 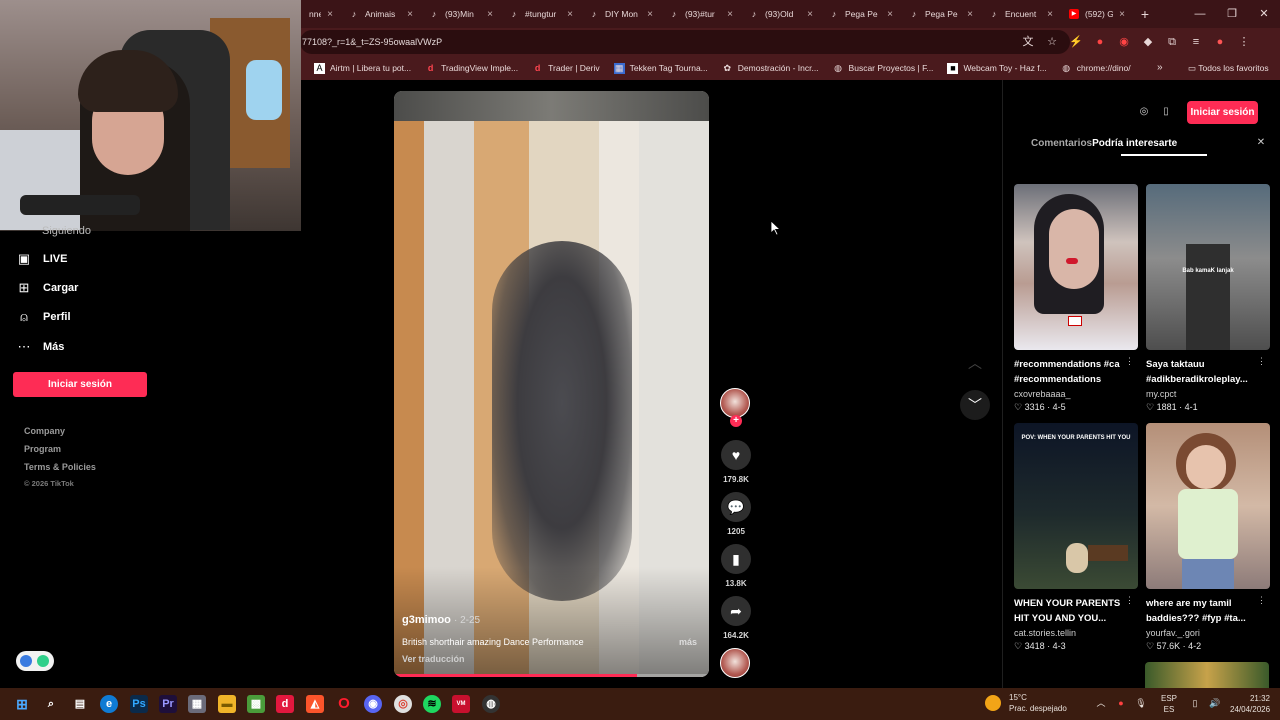 I want to click on card-author: cat.stories.tellin, so click(x=1076, y=633).